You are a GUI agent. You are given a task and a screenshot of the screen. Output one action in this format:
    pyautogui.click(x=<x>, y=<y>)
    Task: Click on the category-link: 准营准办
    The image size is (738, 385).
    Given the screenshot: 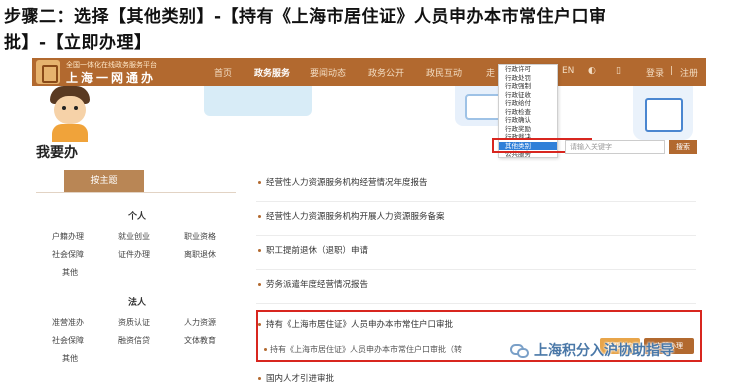 What is the action you would take?
    pyautogui.click(x=68, y=322)
    